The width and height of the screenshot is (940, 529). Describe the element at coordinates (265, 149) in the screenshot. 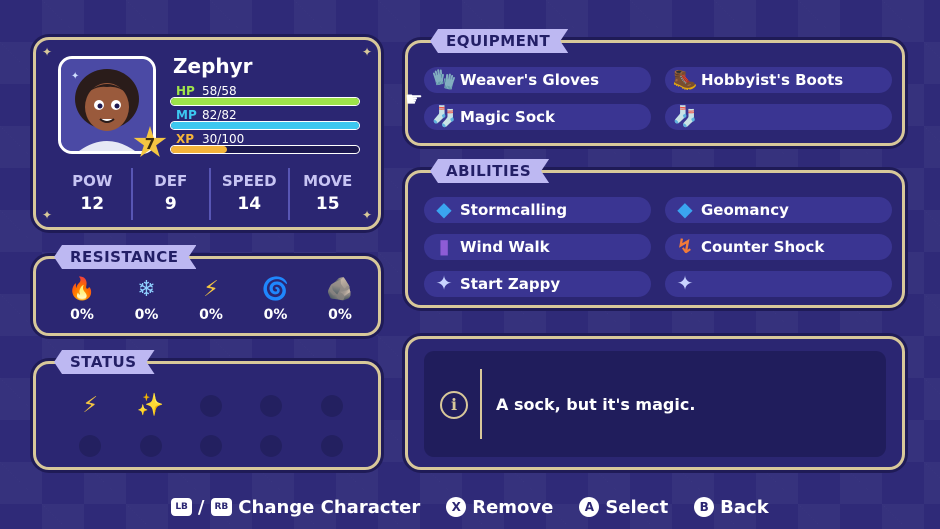

I see `xp-track` at that location.